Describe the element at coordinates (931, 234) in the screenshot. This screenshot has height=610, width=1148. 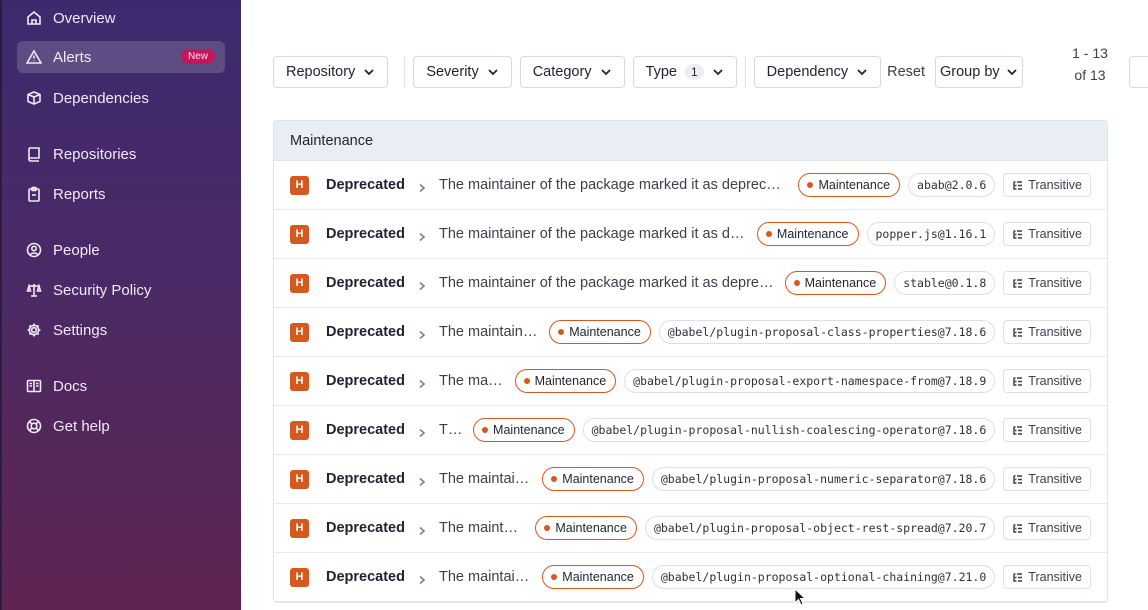
I see `package-tag: popper.js@1.16.1` at that location.